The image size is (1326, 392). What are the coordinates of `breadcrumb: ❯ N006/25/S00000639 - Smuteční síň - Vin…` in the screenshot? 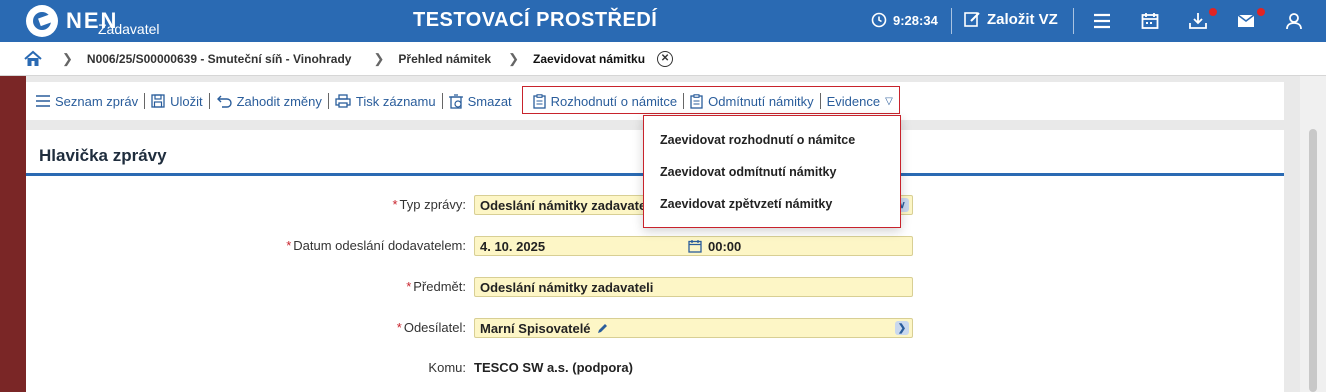 It's located at (663, 59).